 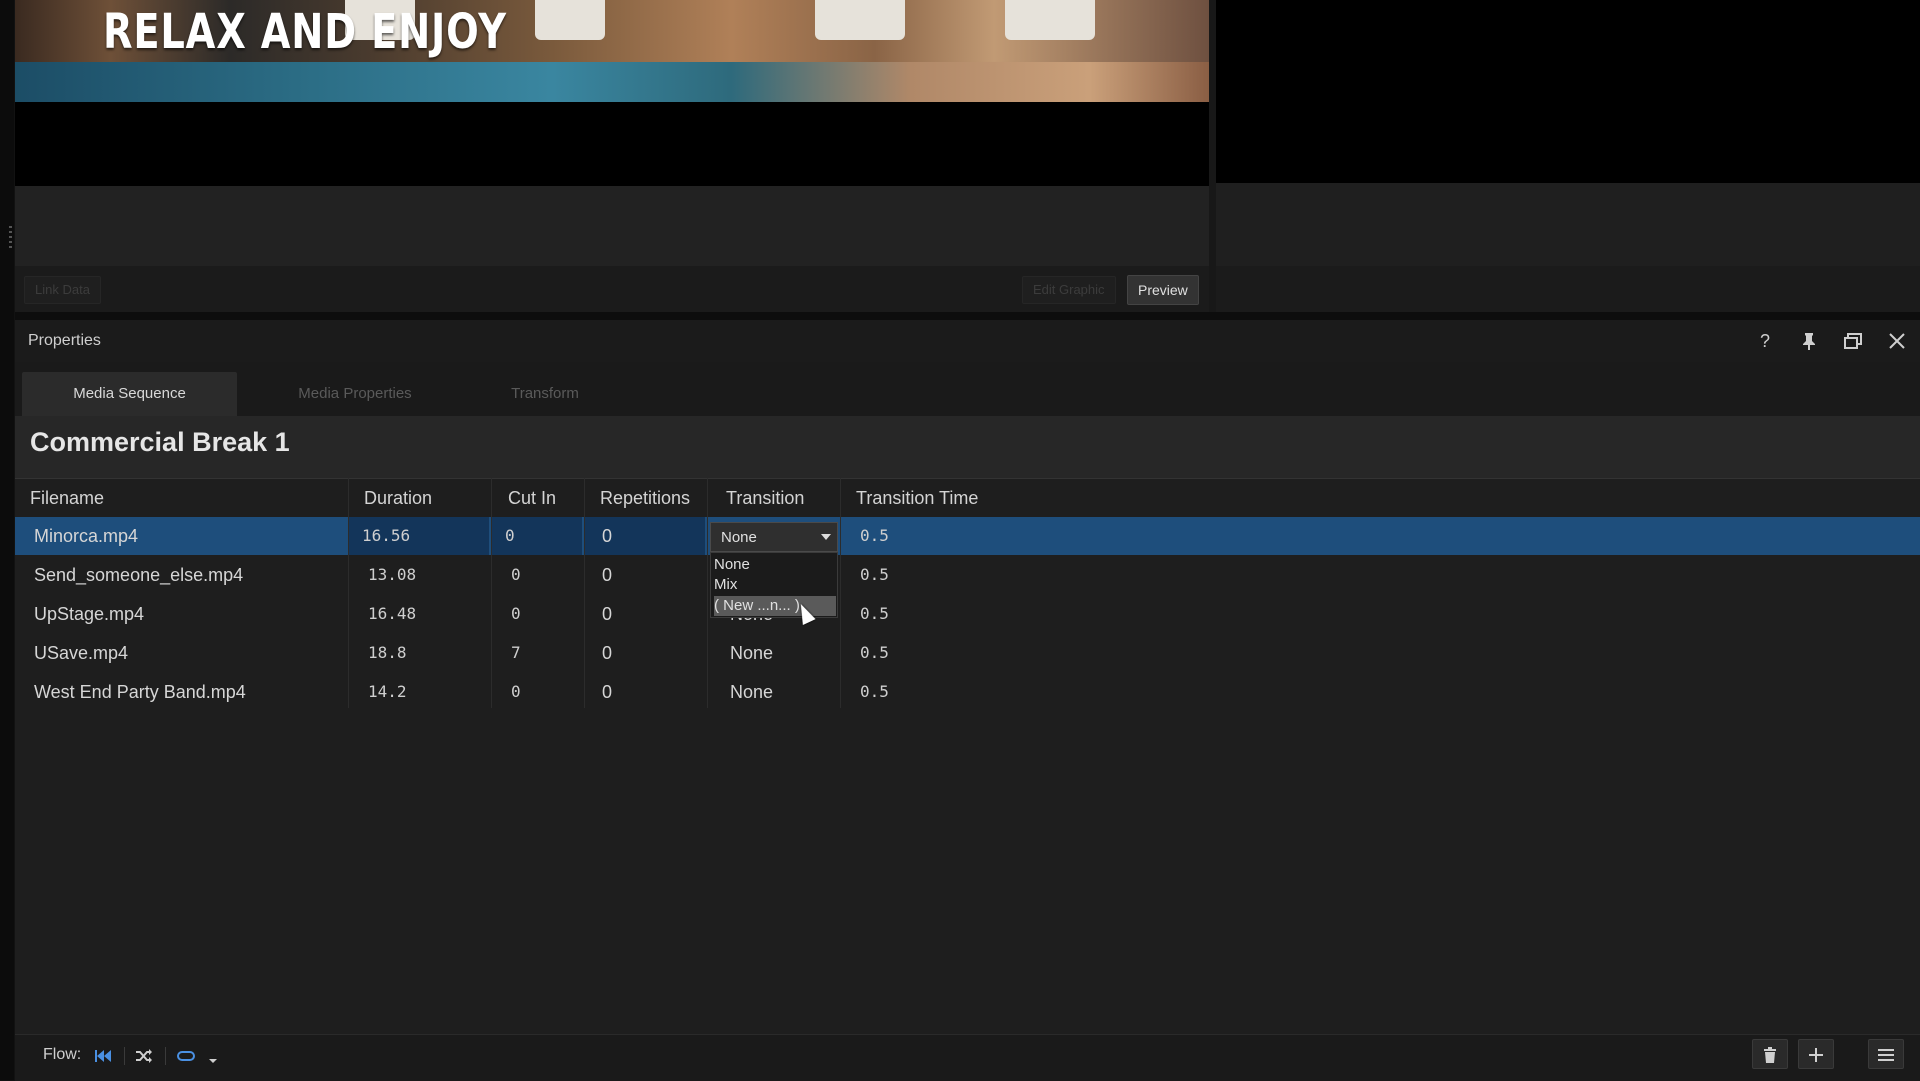 I want to click on column-header-transition: Transition, so click(x=765, y=498).